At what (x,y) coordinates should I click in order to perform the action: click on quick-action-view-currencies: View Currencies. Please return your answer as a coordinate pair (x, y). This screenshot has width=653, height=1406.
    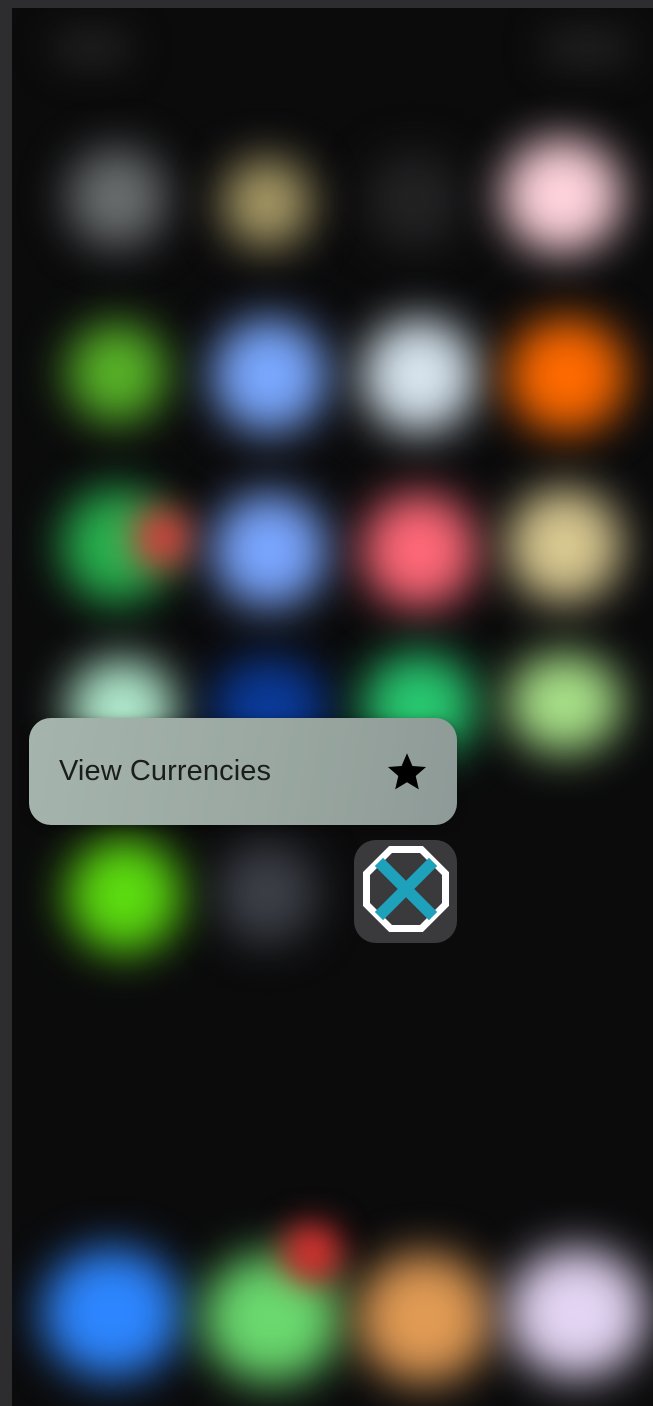
    Looking at the image, I should click on (243, 771).